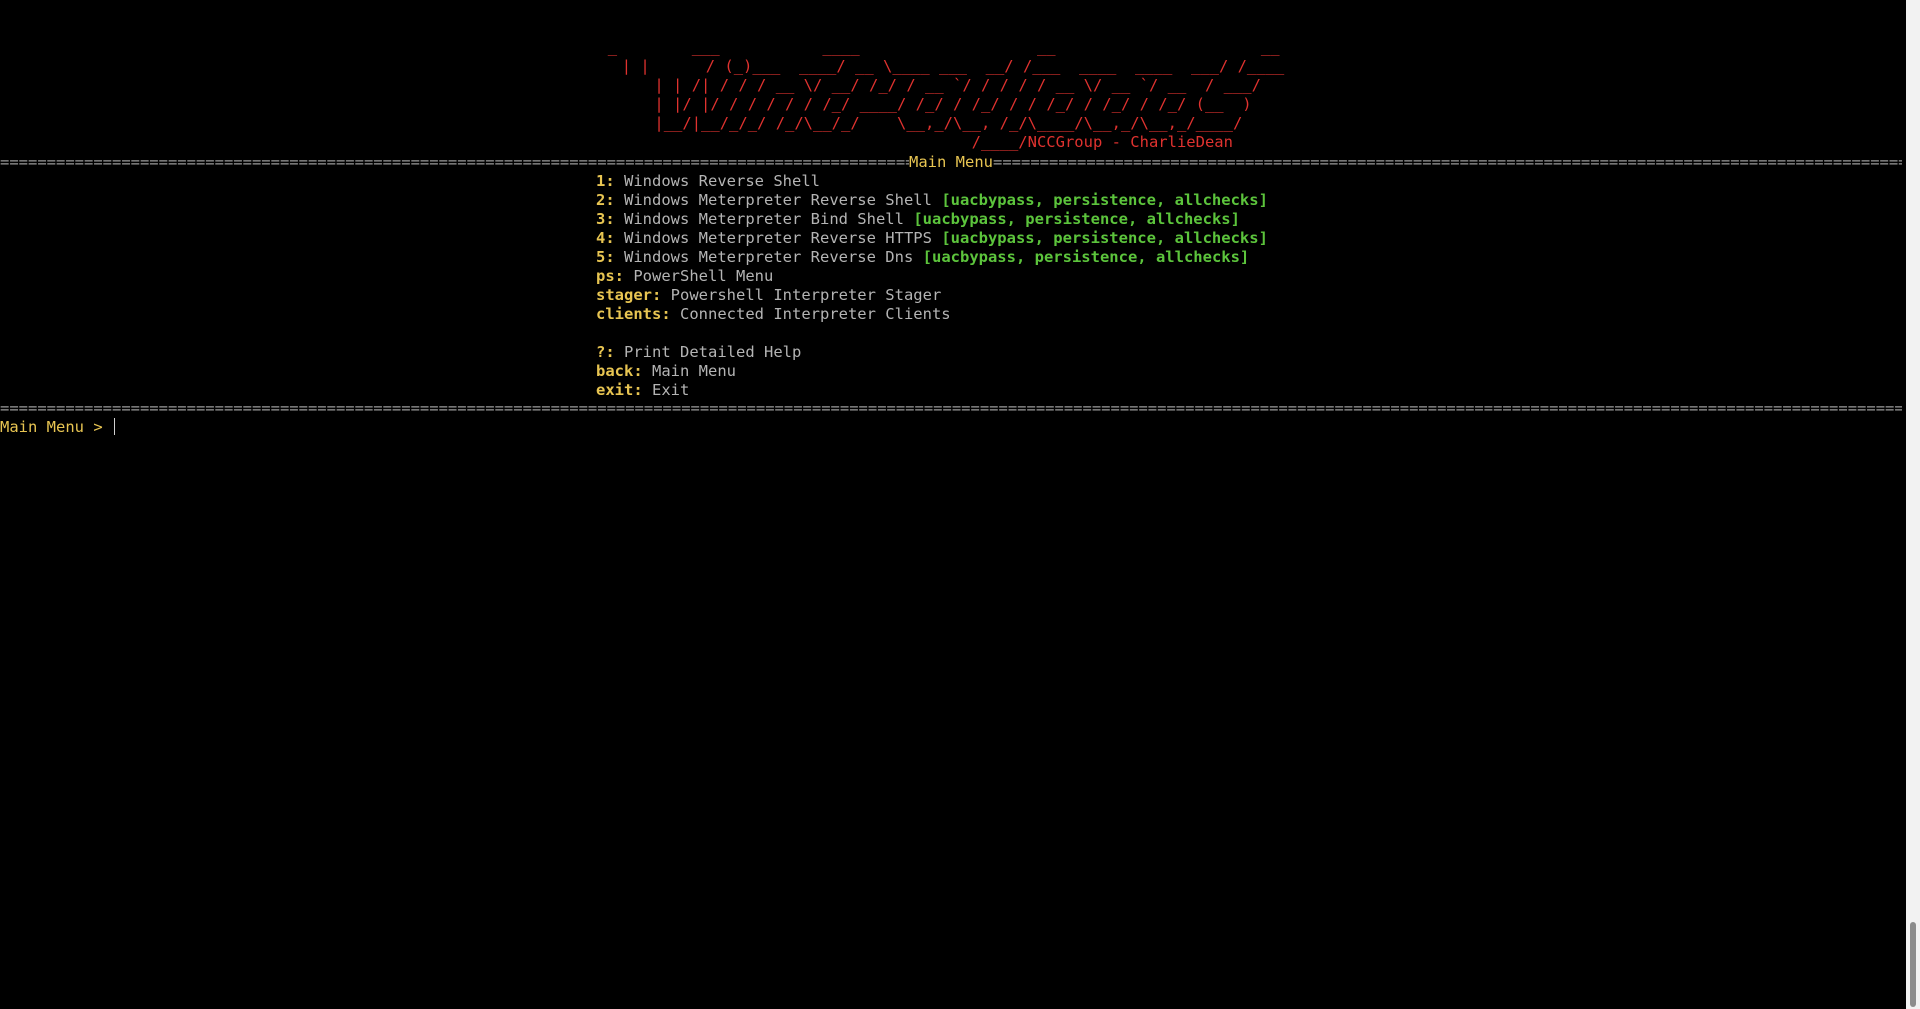 The height and width of the screenshot is (1009, 1920). I want to click on menu-item-stager: stager: Powershell Interpreter Stager, so click(932, 295).